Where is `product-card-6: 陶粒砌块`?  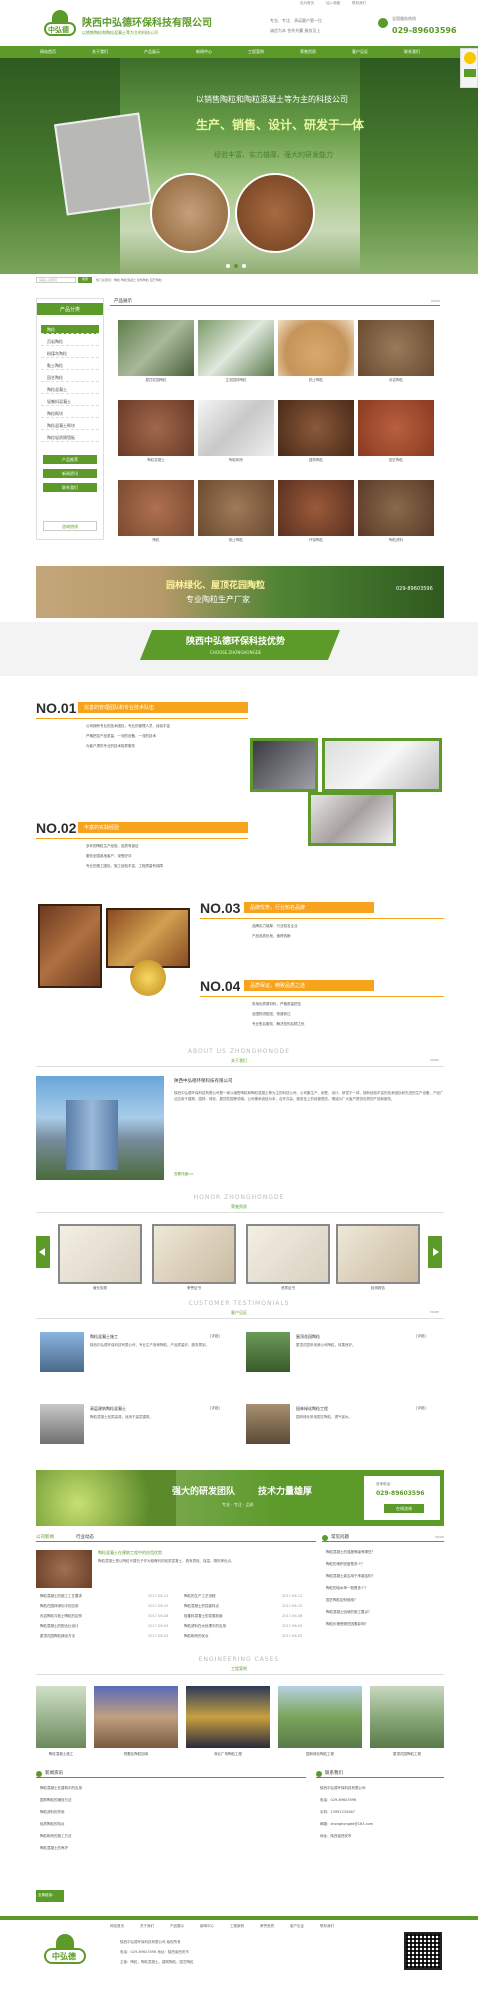
product-card-6: 陶粒砌块 is located at coordinates (236, 432).